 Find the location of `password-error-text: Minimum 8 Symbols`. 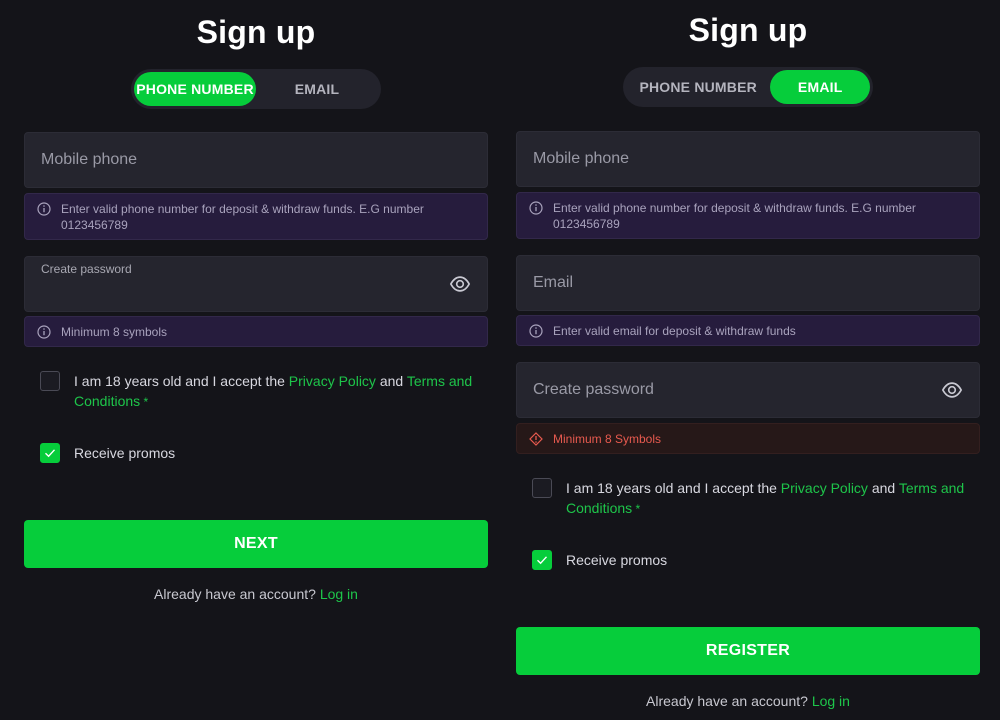

password-error-text: Minimum 8 Symbols is located at coordinates (607, 439).